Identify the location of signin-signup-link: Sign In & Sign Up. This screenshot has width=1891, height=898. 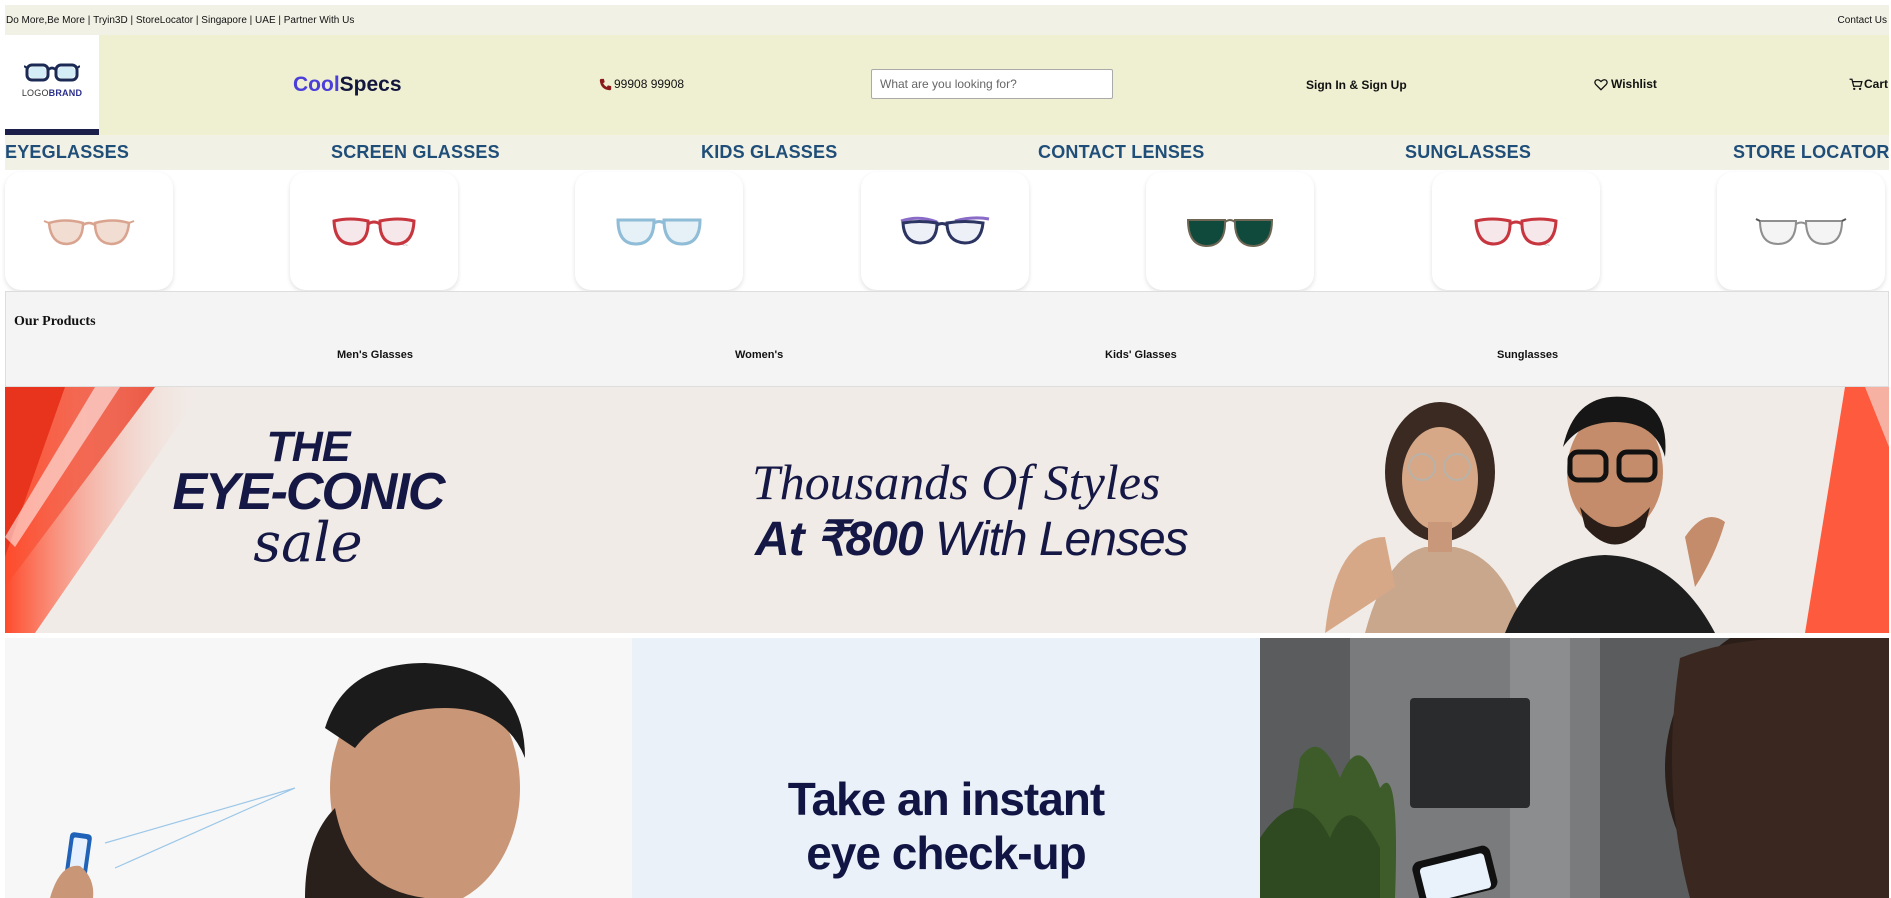
(1356, 85).